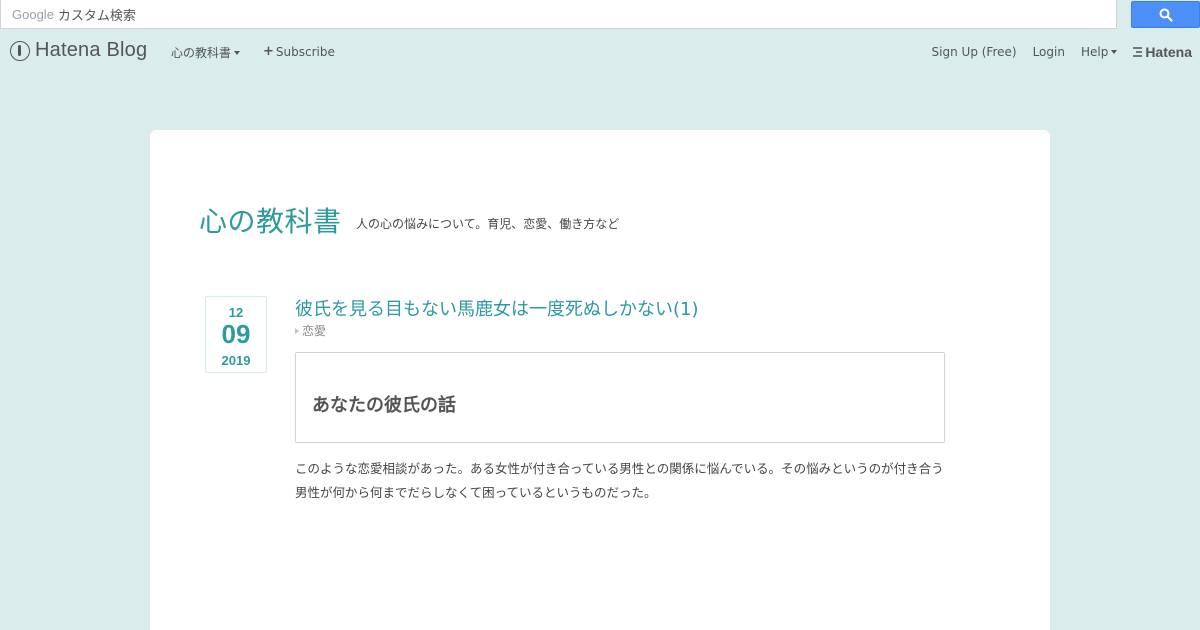 This screenshot has width=1200, height=630. I want to click on entry-date: 12 09 2019, so click(236, 334).